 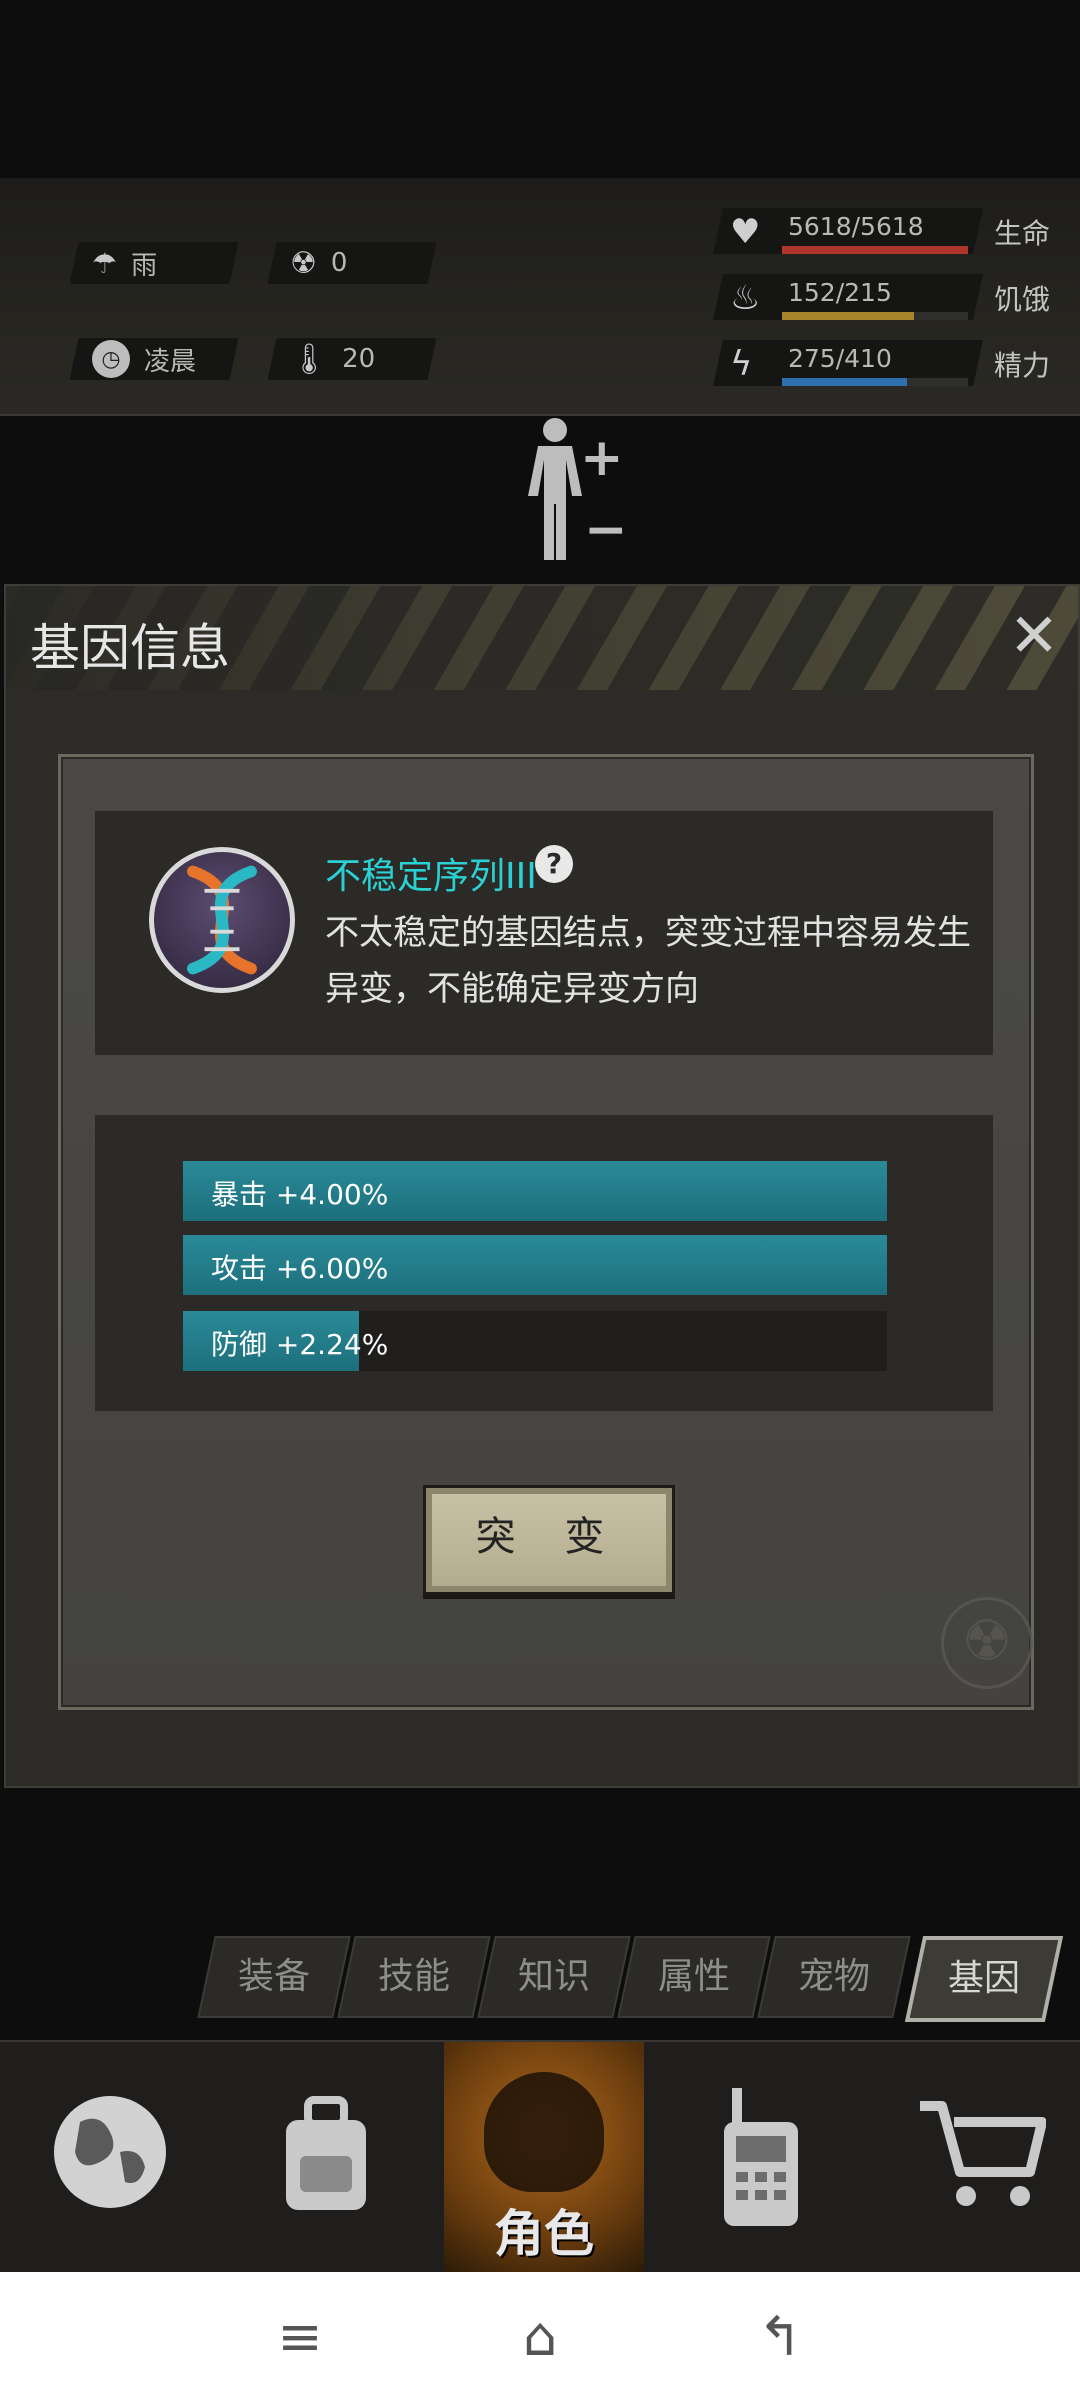 I want to click on tab-label: 知识, so click(x=553, y=1976).